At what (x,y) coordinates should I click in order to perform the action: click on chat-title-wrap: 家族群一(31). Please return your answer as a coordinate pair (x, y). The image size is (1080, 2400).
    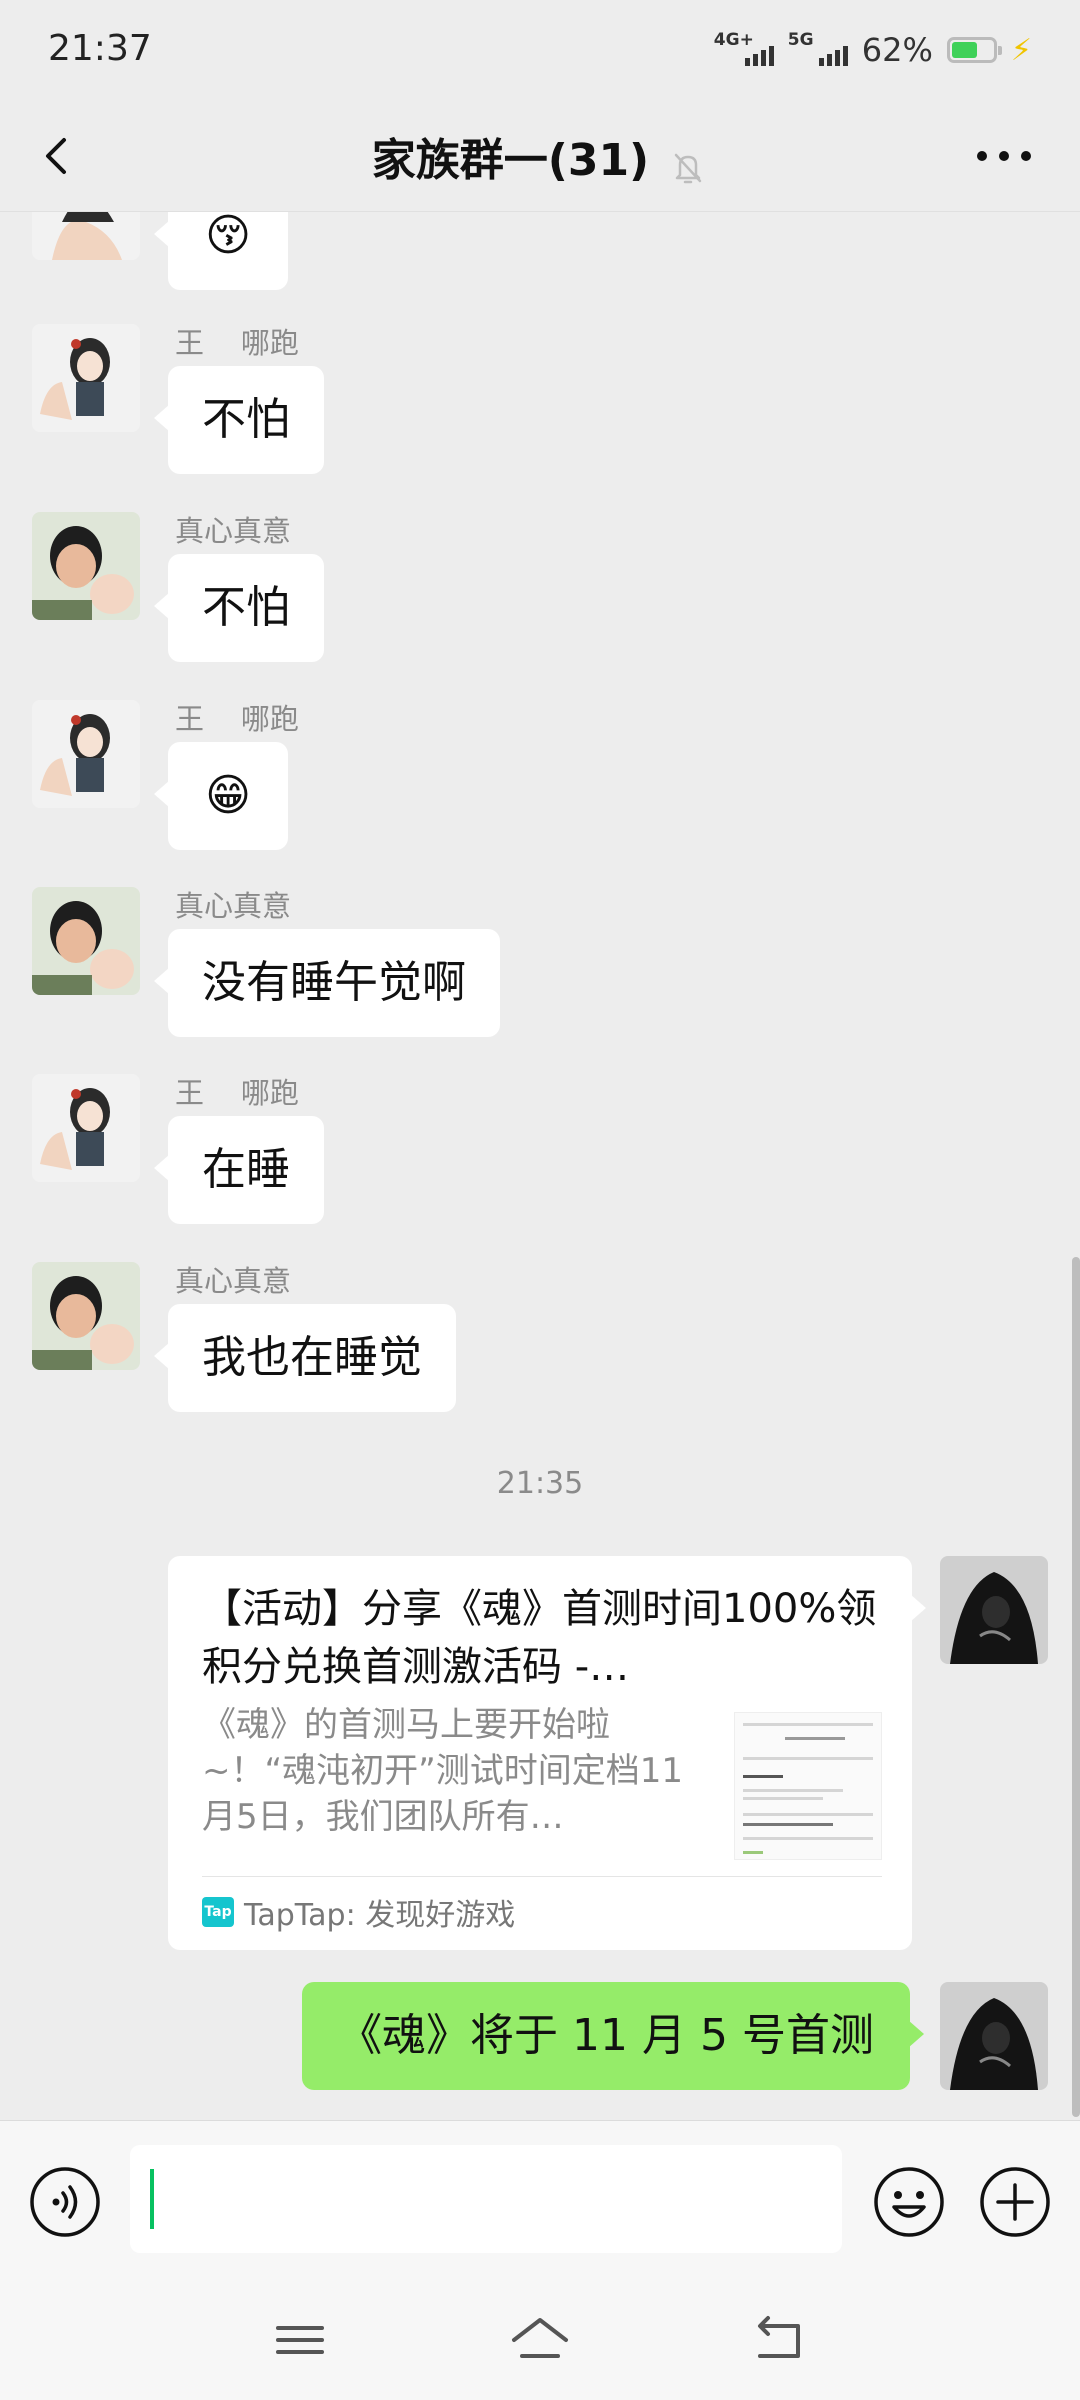
    Looking at the image, I should click on (540, 156).